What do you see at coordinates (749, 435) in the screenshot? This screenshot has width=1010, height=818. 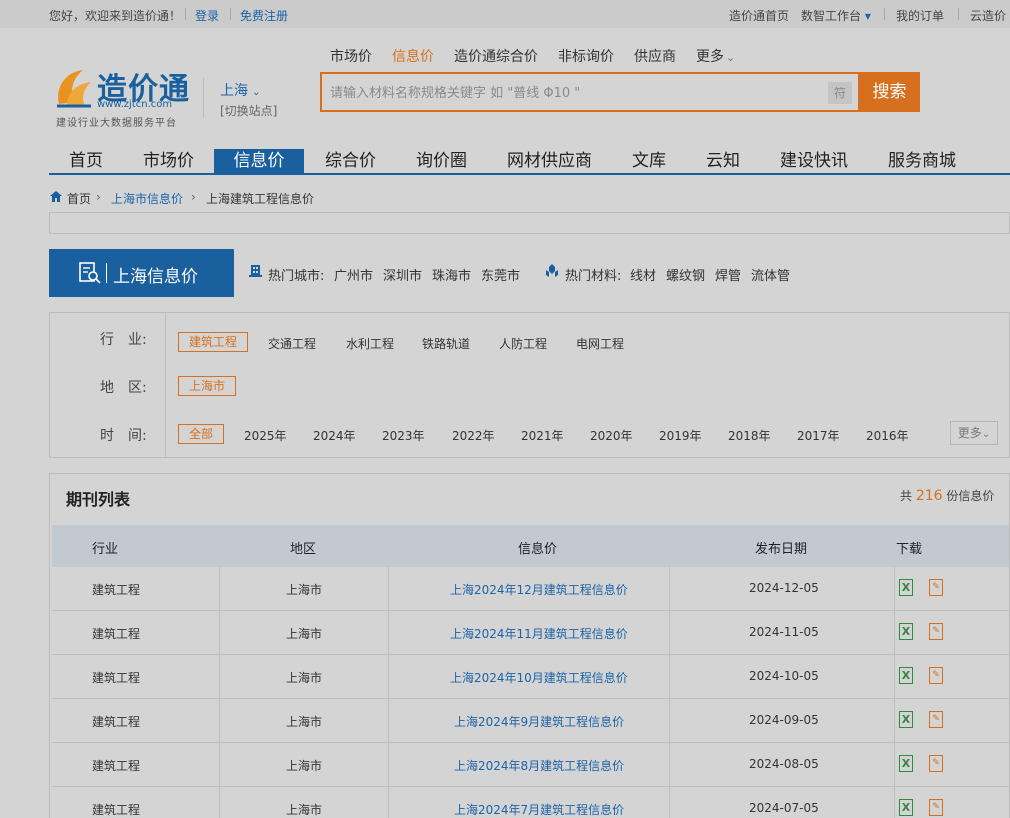 I see `filter-time-option: 2018年` at bounding box center [749, 435].